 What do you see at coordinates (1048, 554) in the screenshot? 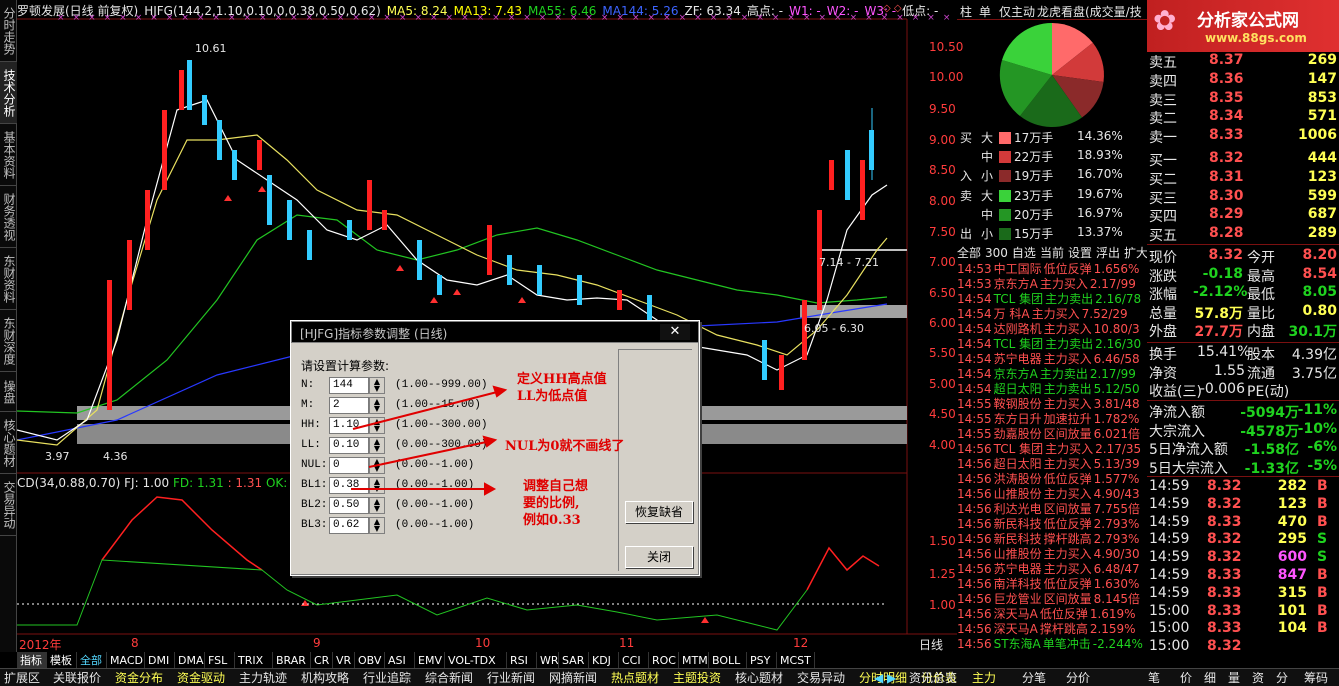
I see `alert-row: 14:56 山推股份 主力买入 4.90/30` at bounding box center [1048, 554].